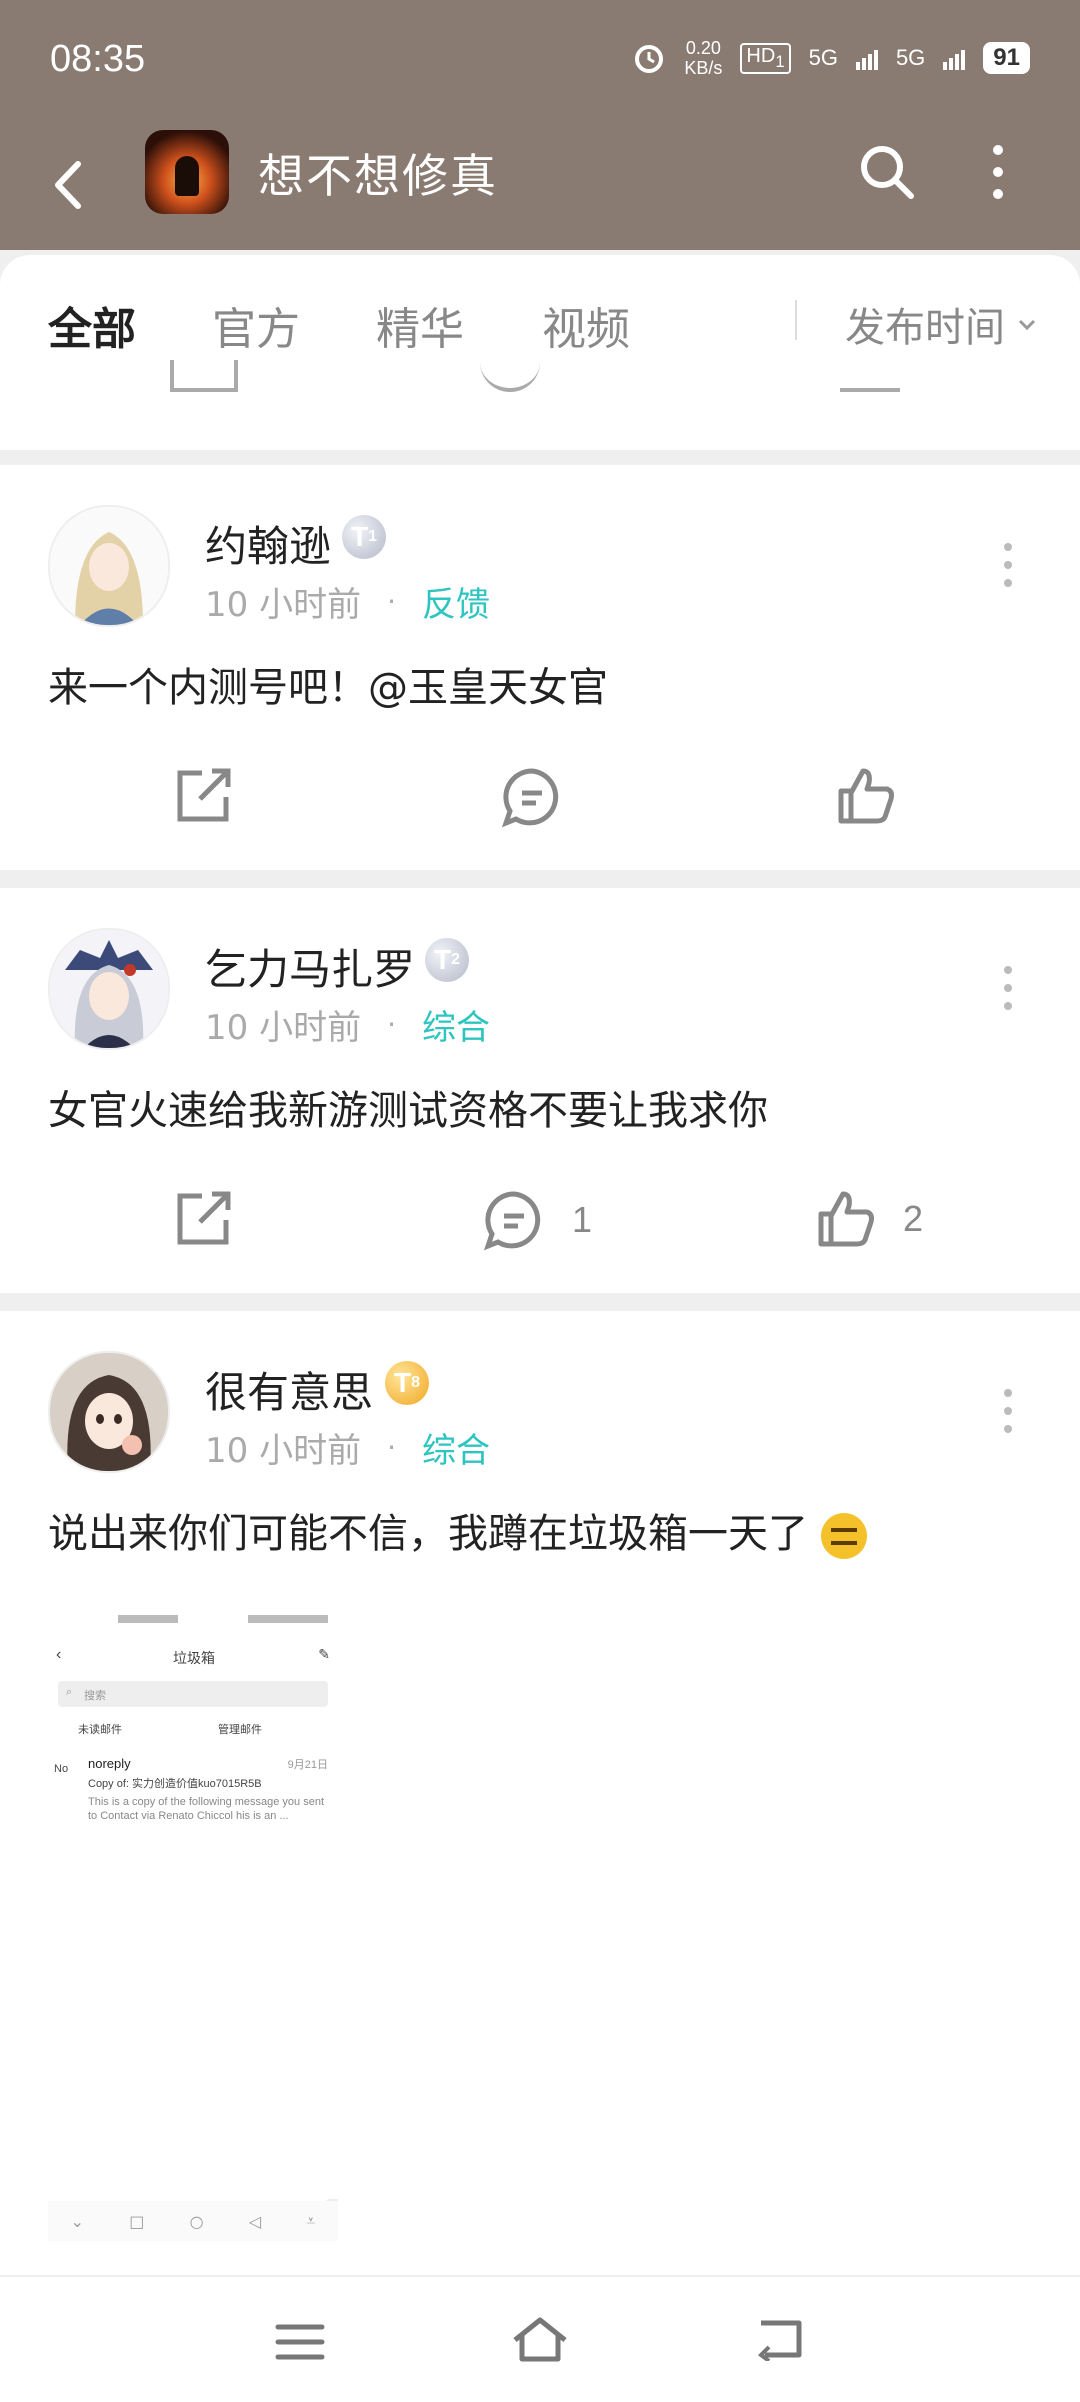 The width and height of the screenshot is (1080, 2402). I want to click on thumb-subject: Copy of: 实力创造价值kuo7015R5B, so click(175, 1784).